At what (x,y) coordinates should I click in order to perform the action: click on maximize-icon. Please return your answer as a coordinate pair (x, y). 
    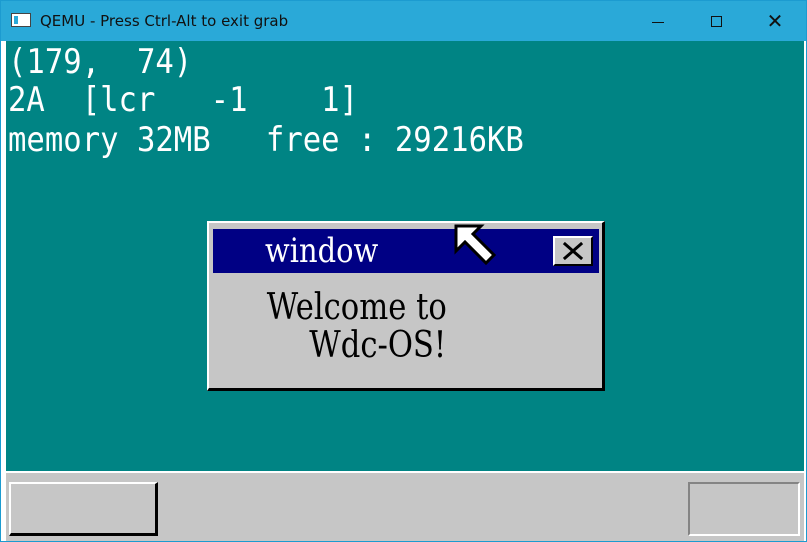
    Looking at the image, I should click on (716, 21).